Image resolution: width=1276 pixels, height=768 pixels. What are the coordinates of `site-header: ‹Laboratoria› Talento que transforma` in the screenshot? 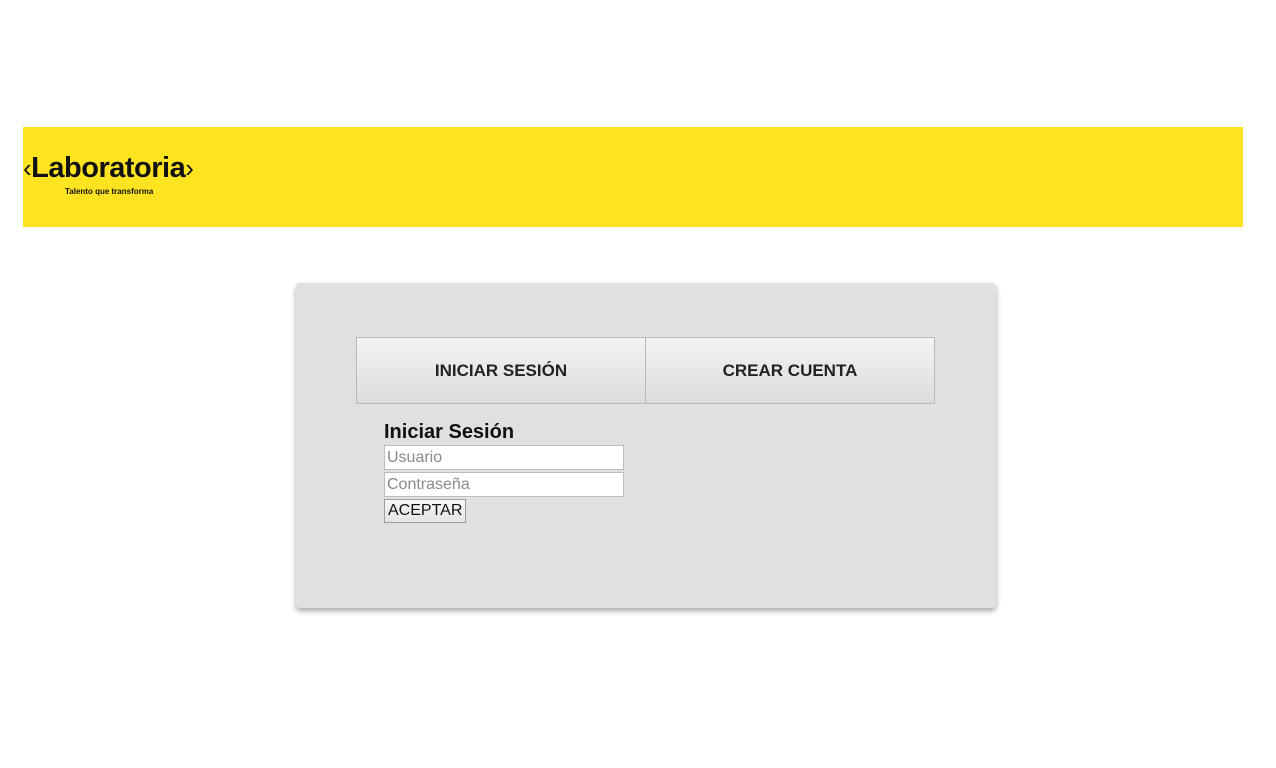 It's located at (633, 177).